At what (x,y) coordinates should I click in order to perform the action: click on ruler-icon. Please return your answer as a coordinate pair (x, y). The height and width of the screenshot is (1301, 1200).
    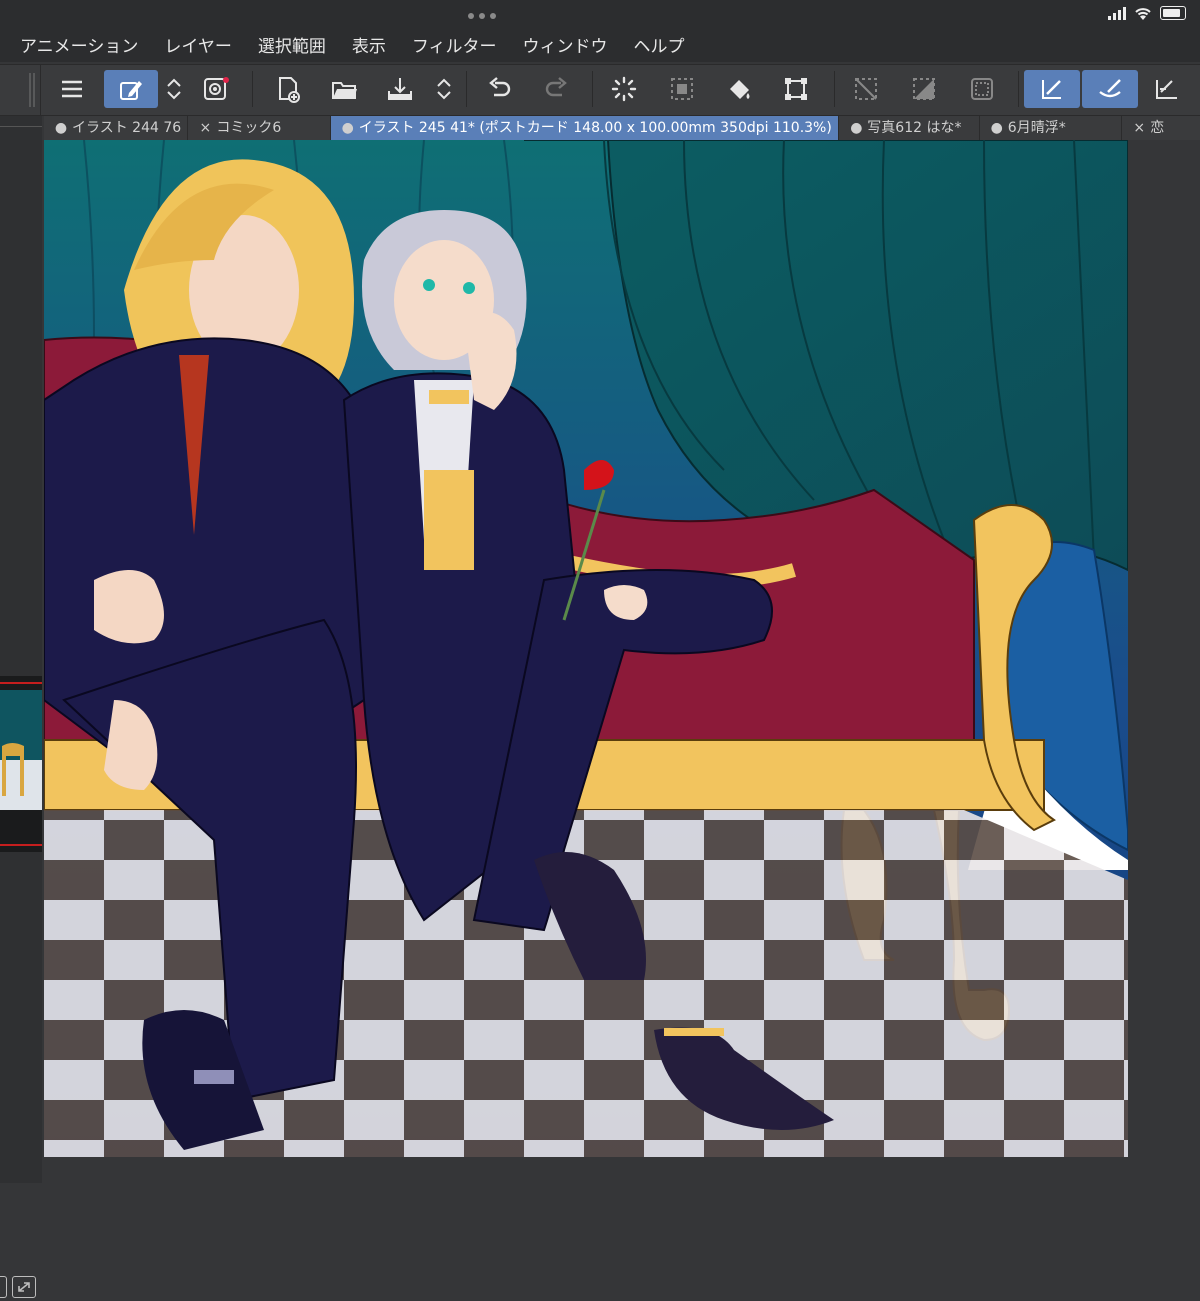
    Looking at the image, I should click on (1166, 89).